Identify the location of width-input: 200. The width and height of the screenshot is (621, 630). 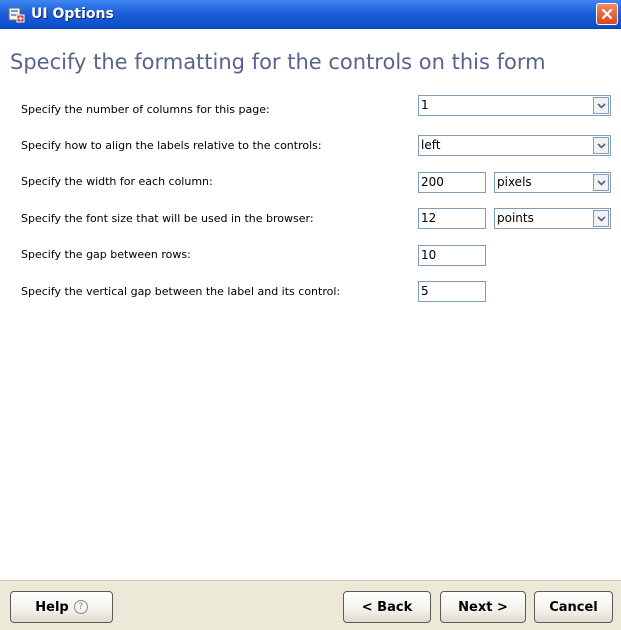
(452, 182).